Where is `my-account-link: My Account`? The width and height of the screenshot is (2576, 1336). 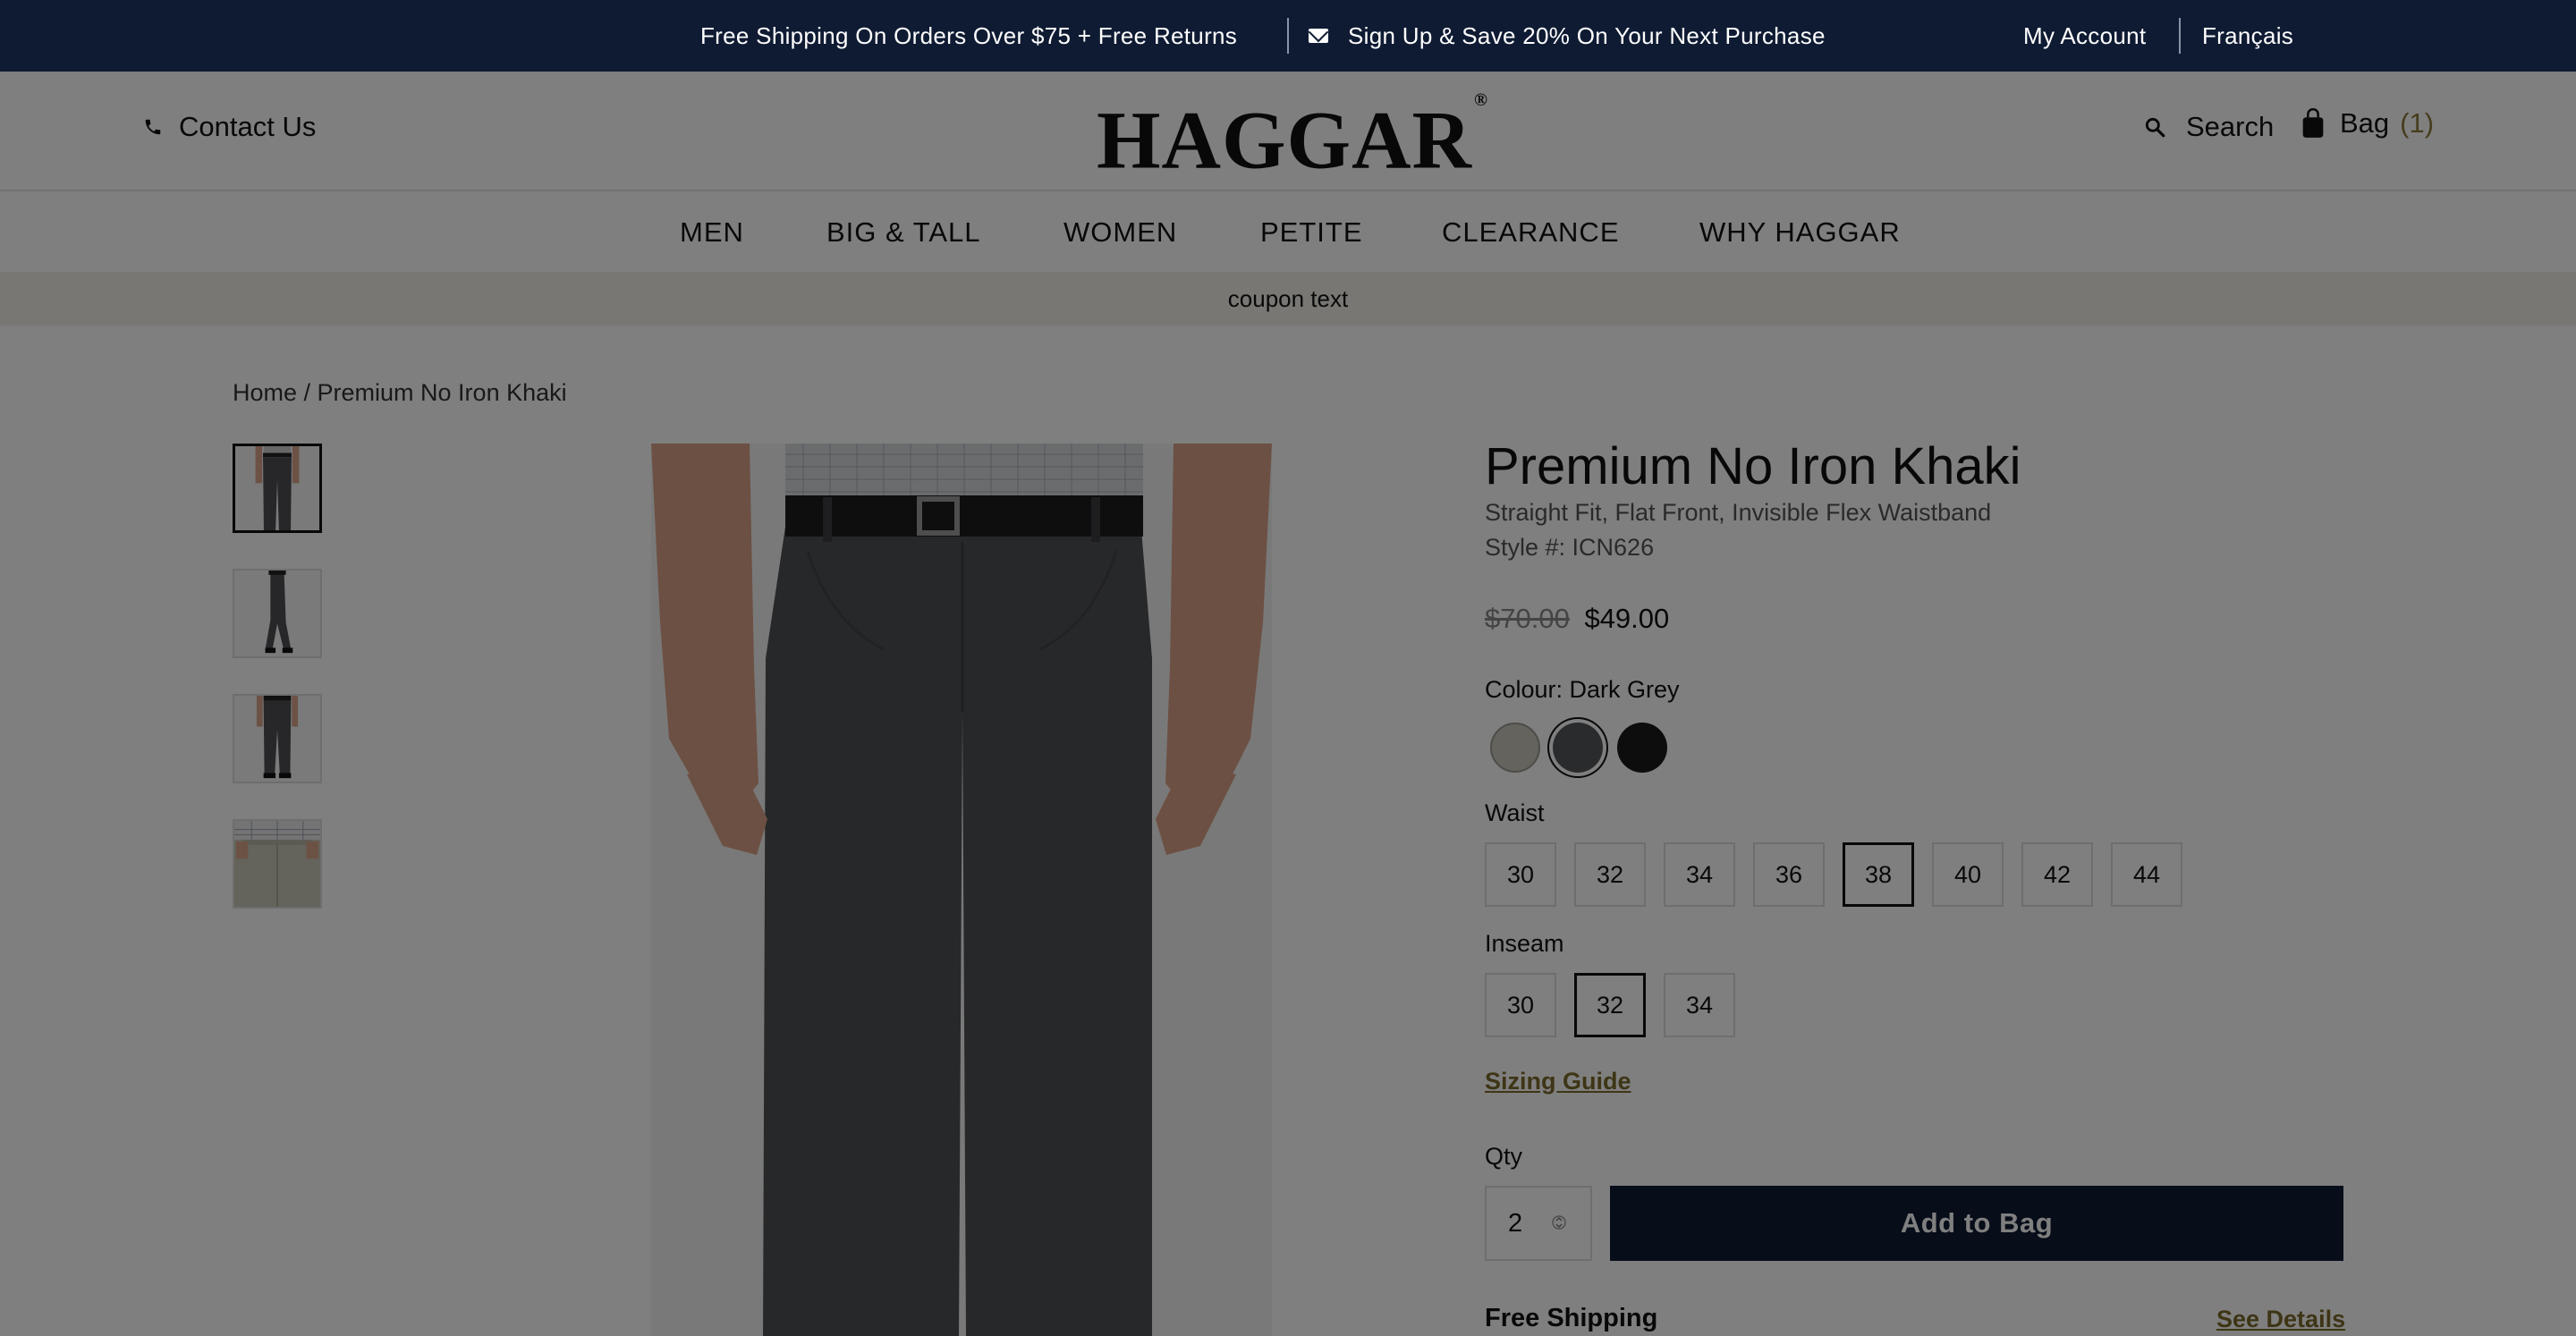 my-account-link: My Account is located at coordinates (2084, 36).